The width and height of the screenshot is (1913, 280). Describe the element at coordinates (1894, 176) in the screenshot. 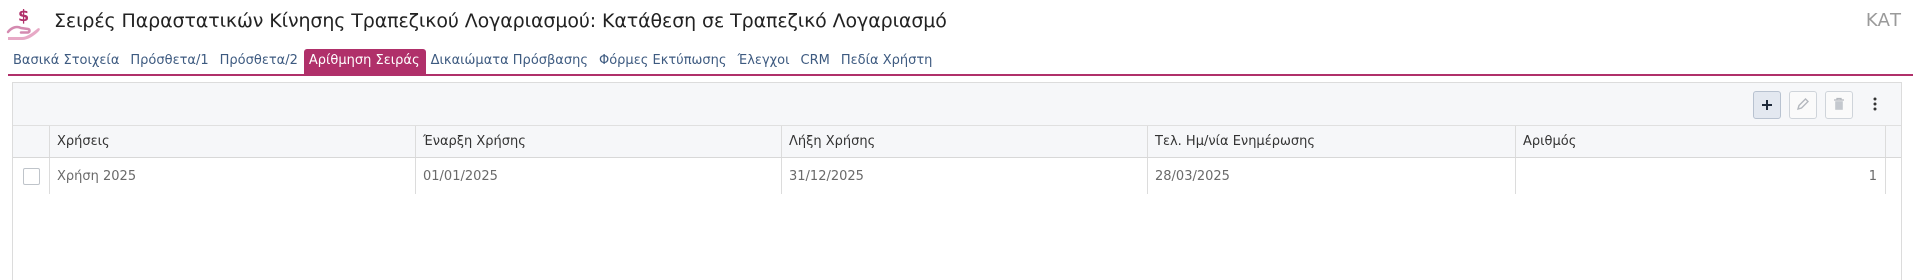

I see `row-gutter` at that location.